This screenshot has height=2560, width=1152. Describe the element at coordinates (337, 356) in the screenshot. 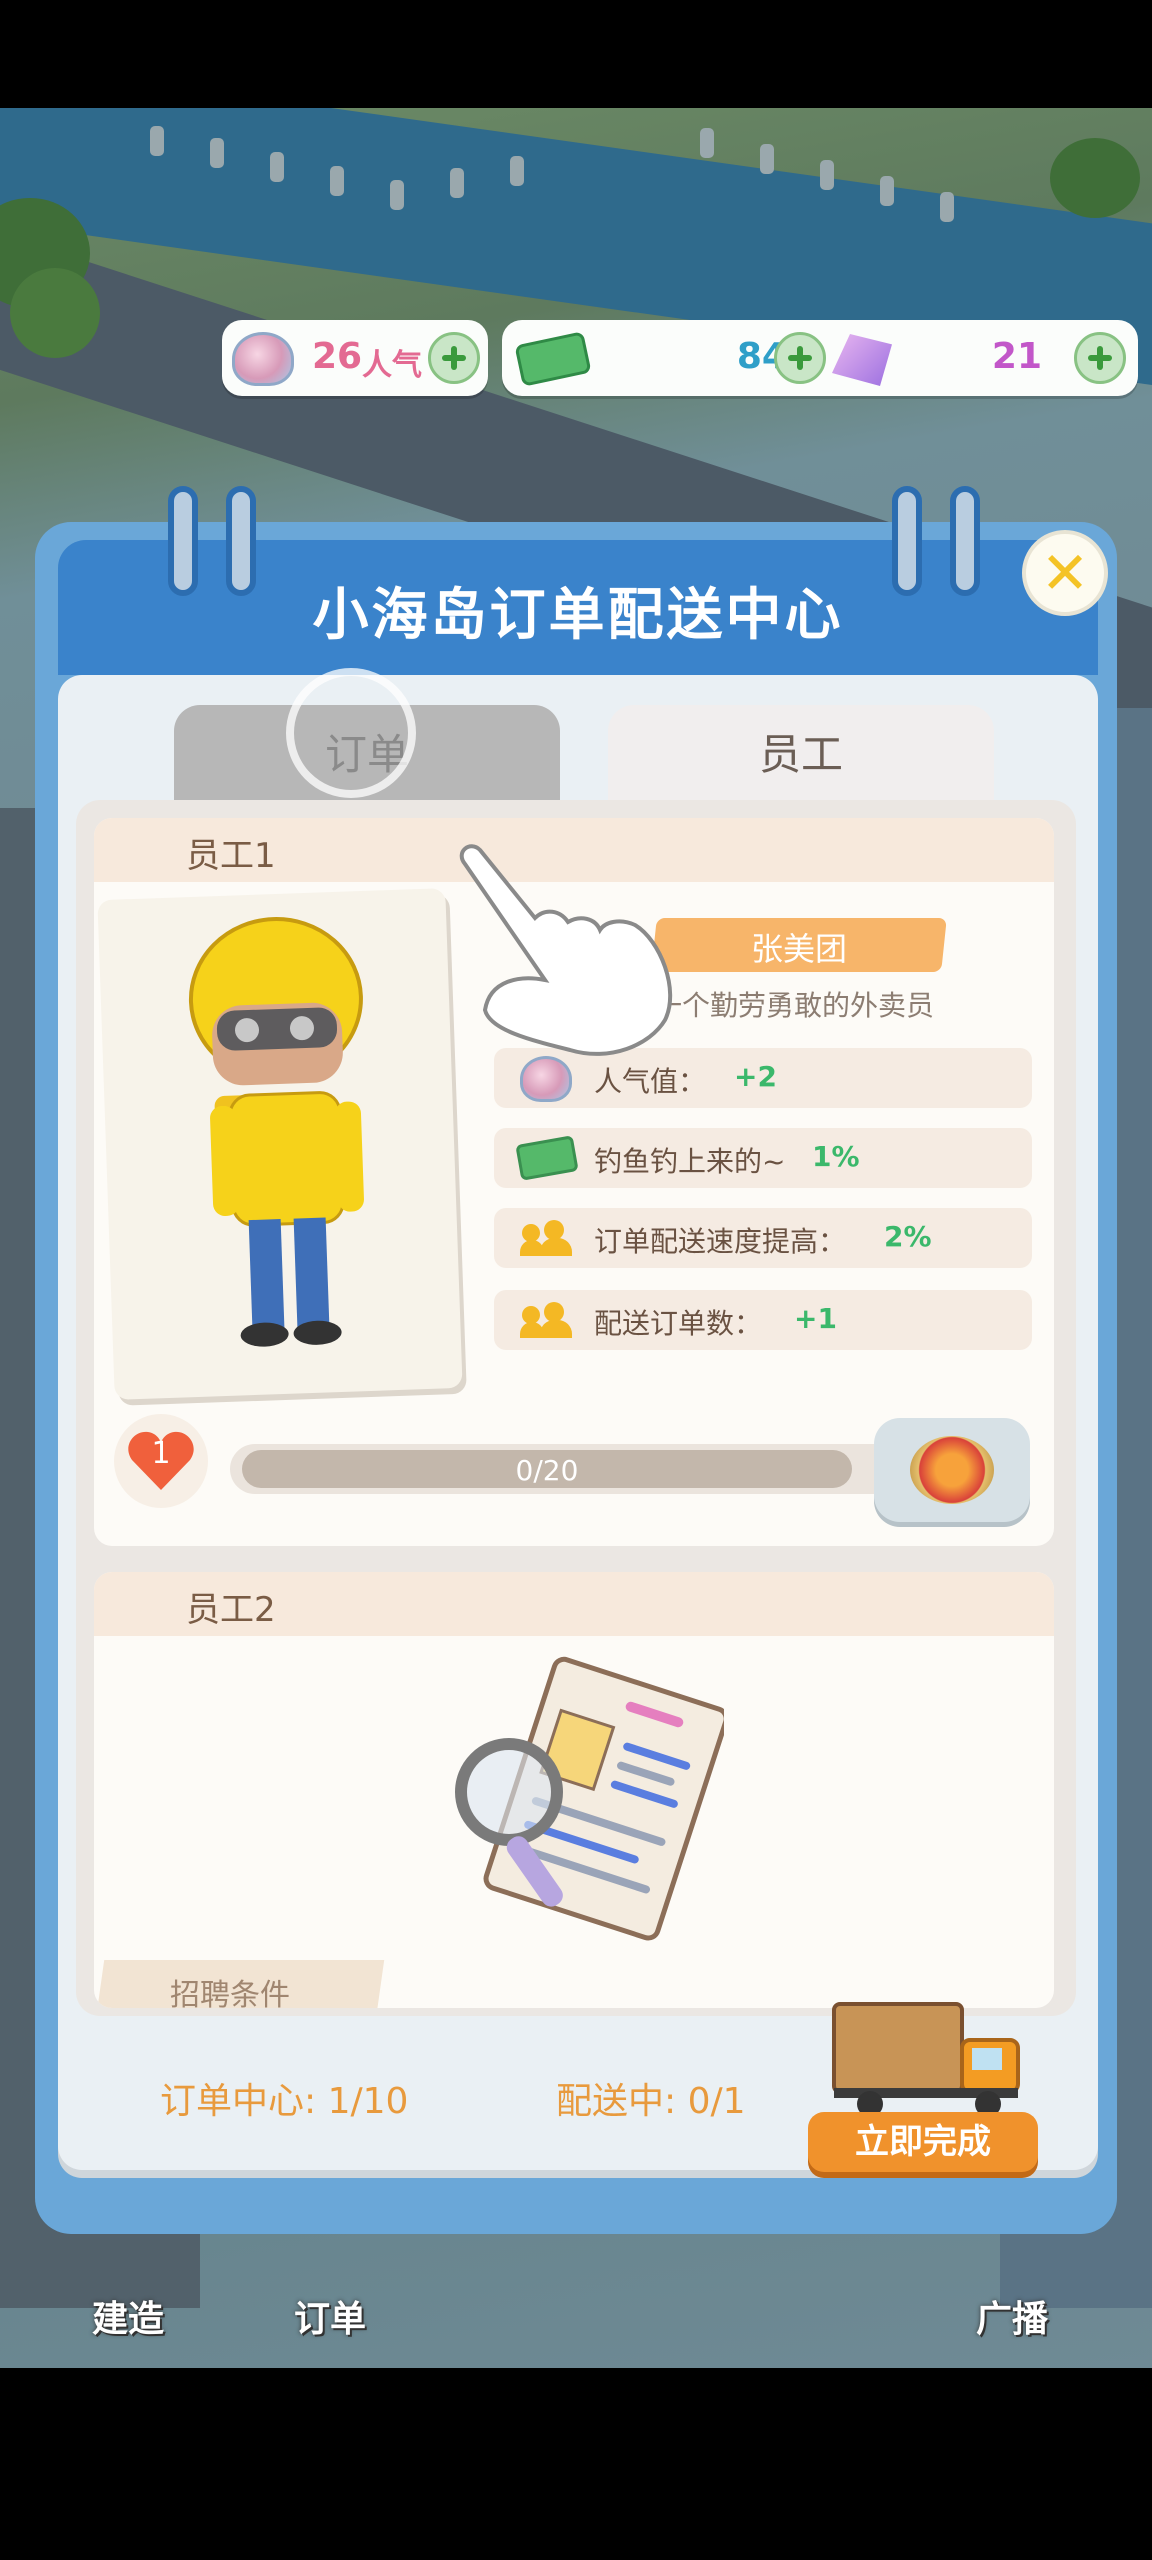

I see `popularity-value: 26` at that location.